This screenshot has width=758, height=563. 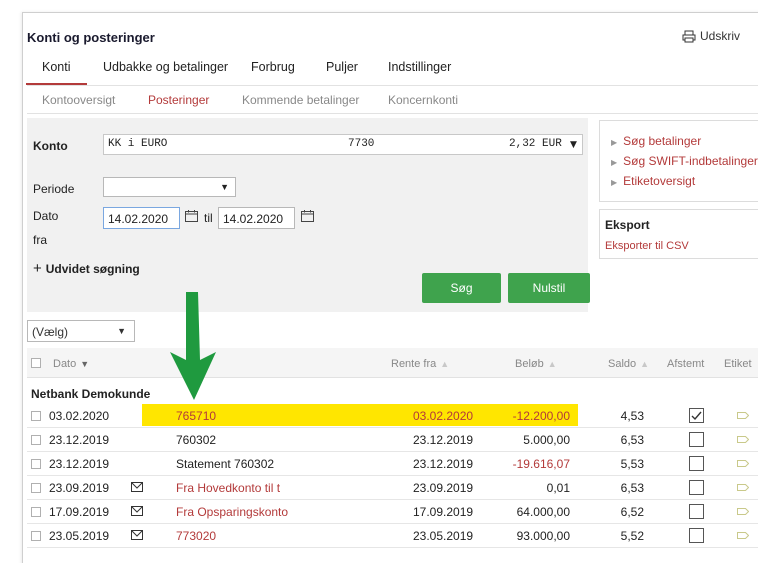 I want to click on link-eksport-csv: Eksporter til CSV, so click(x=647, y=246).